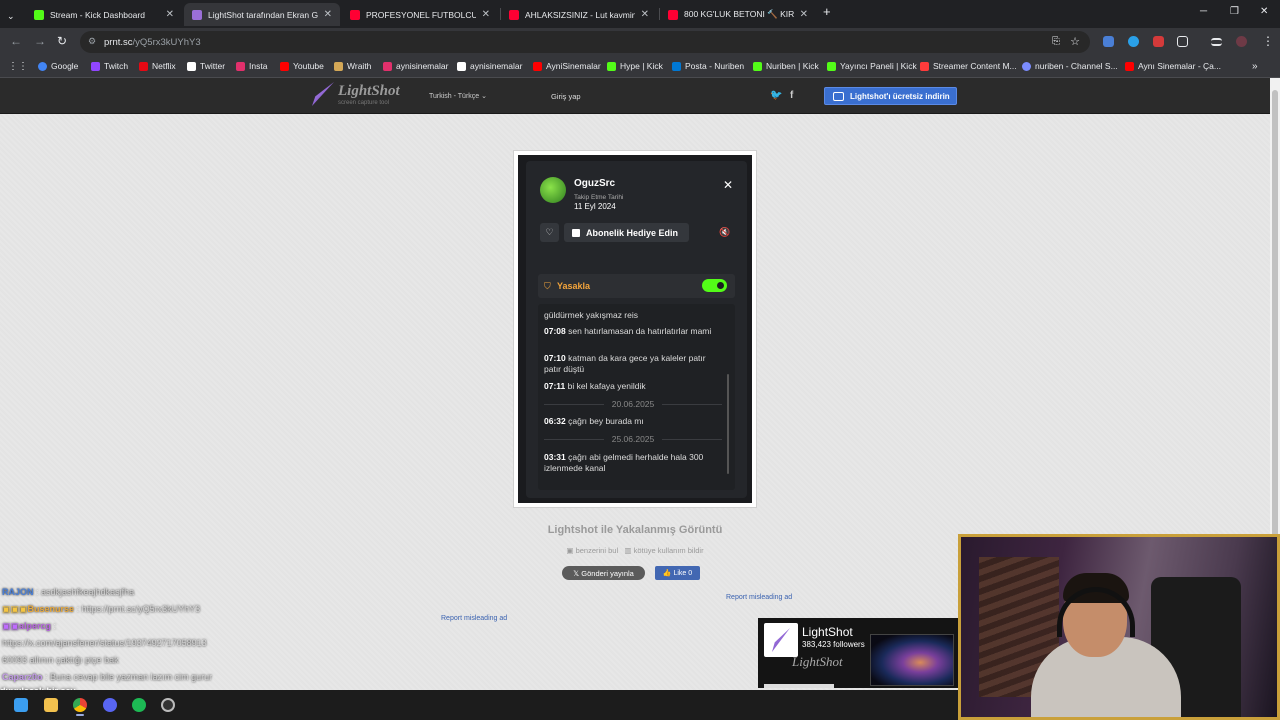 Image resolution: width=1280 pixels, height=720 pixels. I want to click on tab-lightshot: LightShot tarafından Ekran Görü ✕, so click(262, 14).